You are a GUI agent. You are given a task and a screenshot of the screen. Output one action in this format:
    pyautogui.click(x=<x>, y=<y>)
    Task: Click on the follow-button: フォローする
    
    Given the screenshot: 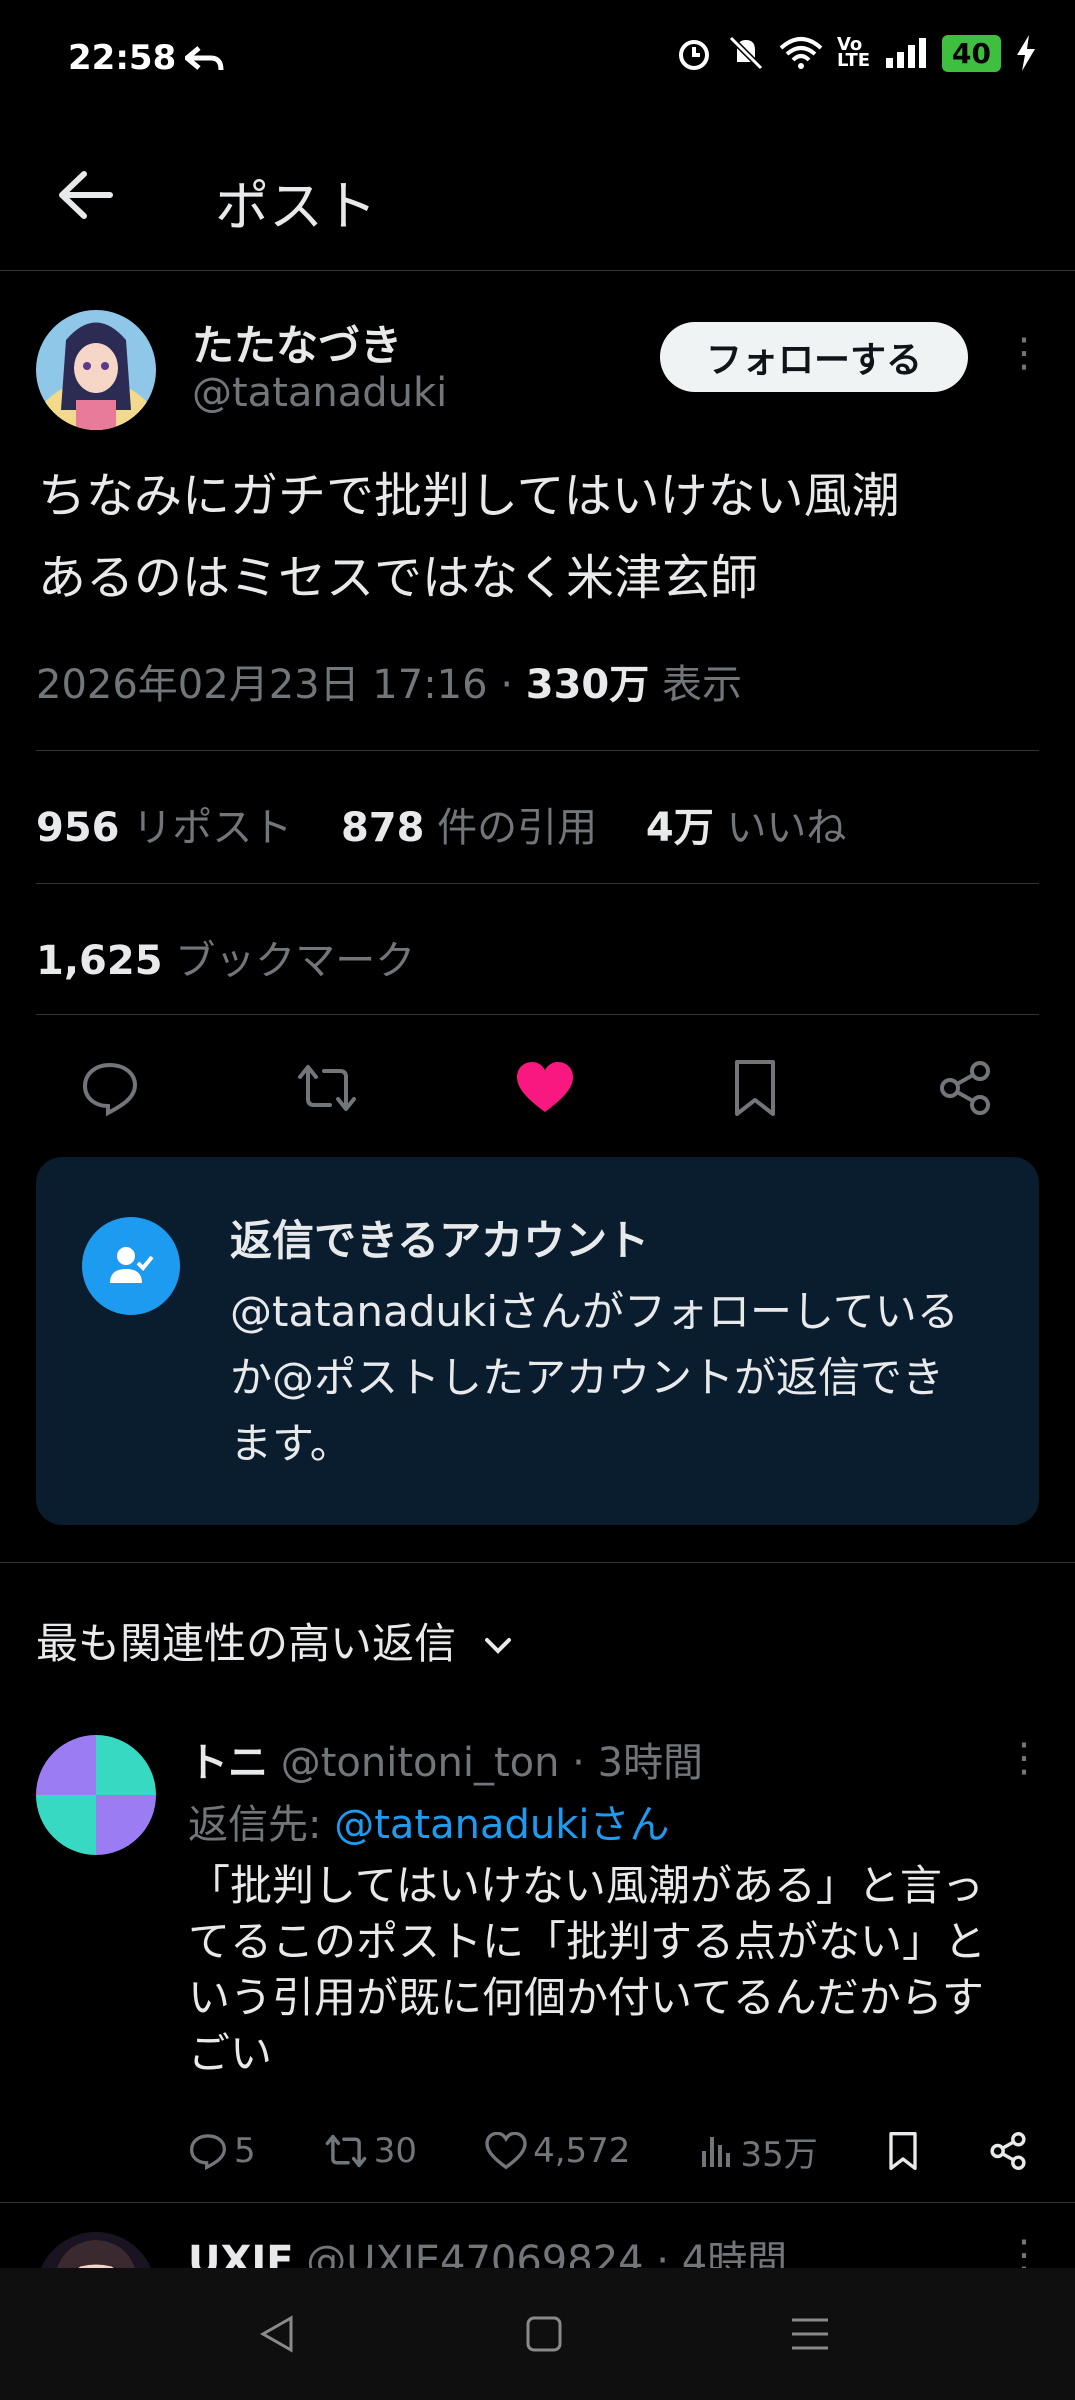 What is the action you would take?
    pyautogui.click(x=814, y=357)
    